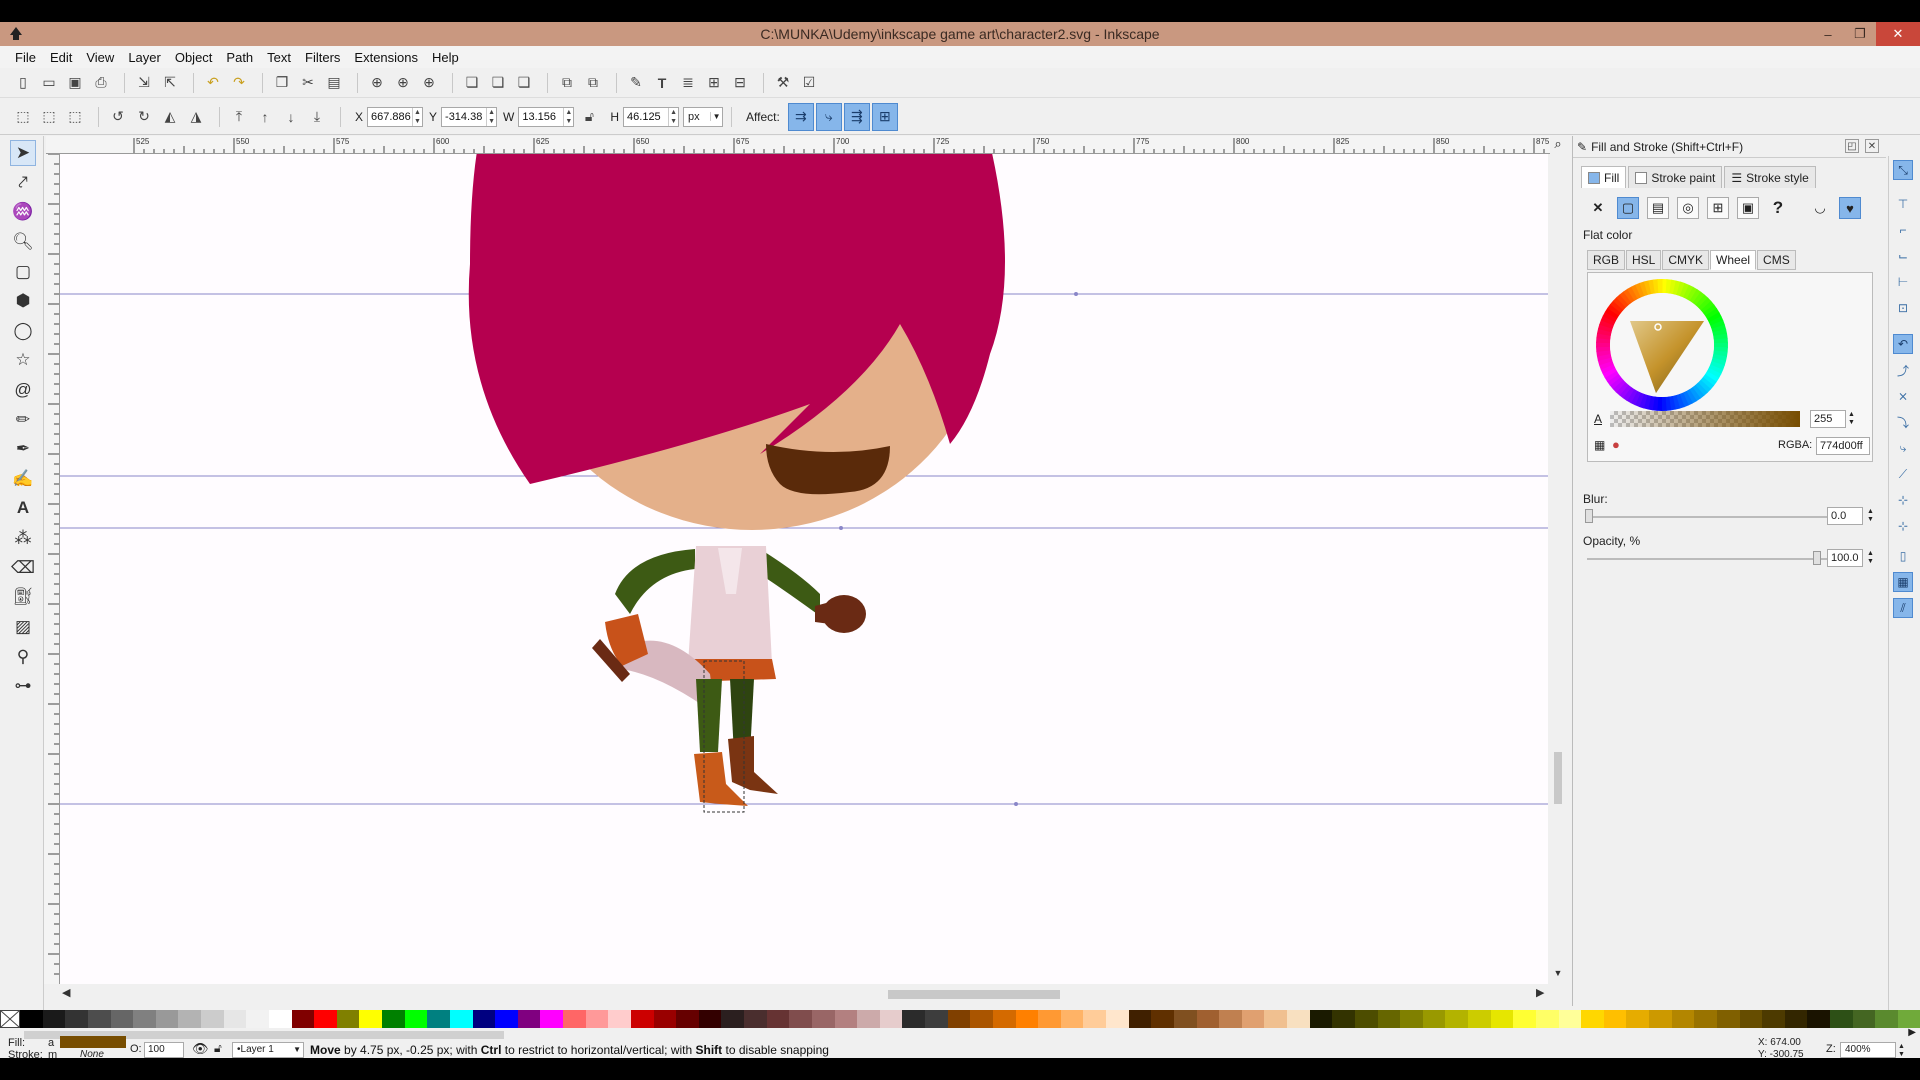  I want to click on open-file-icon: ▭, so click(49, 83).